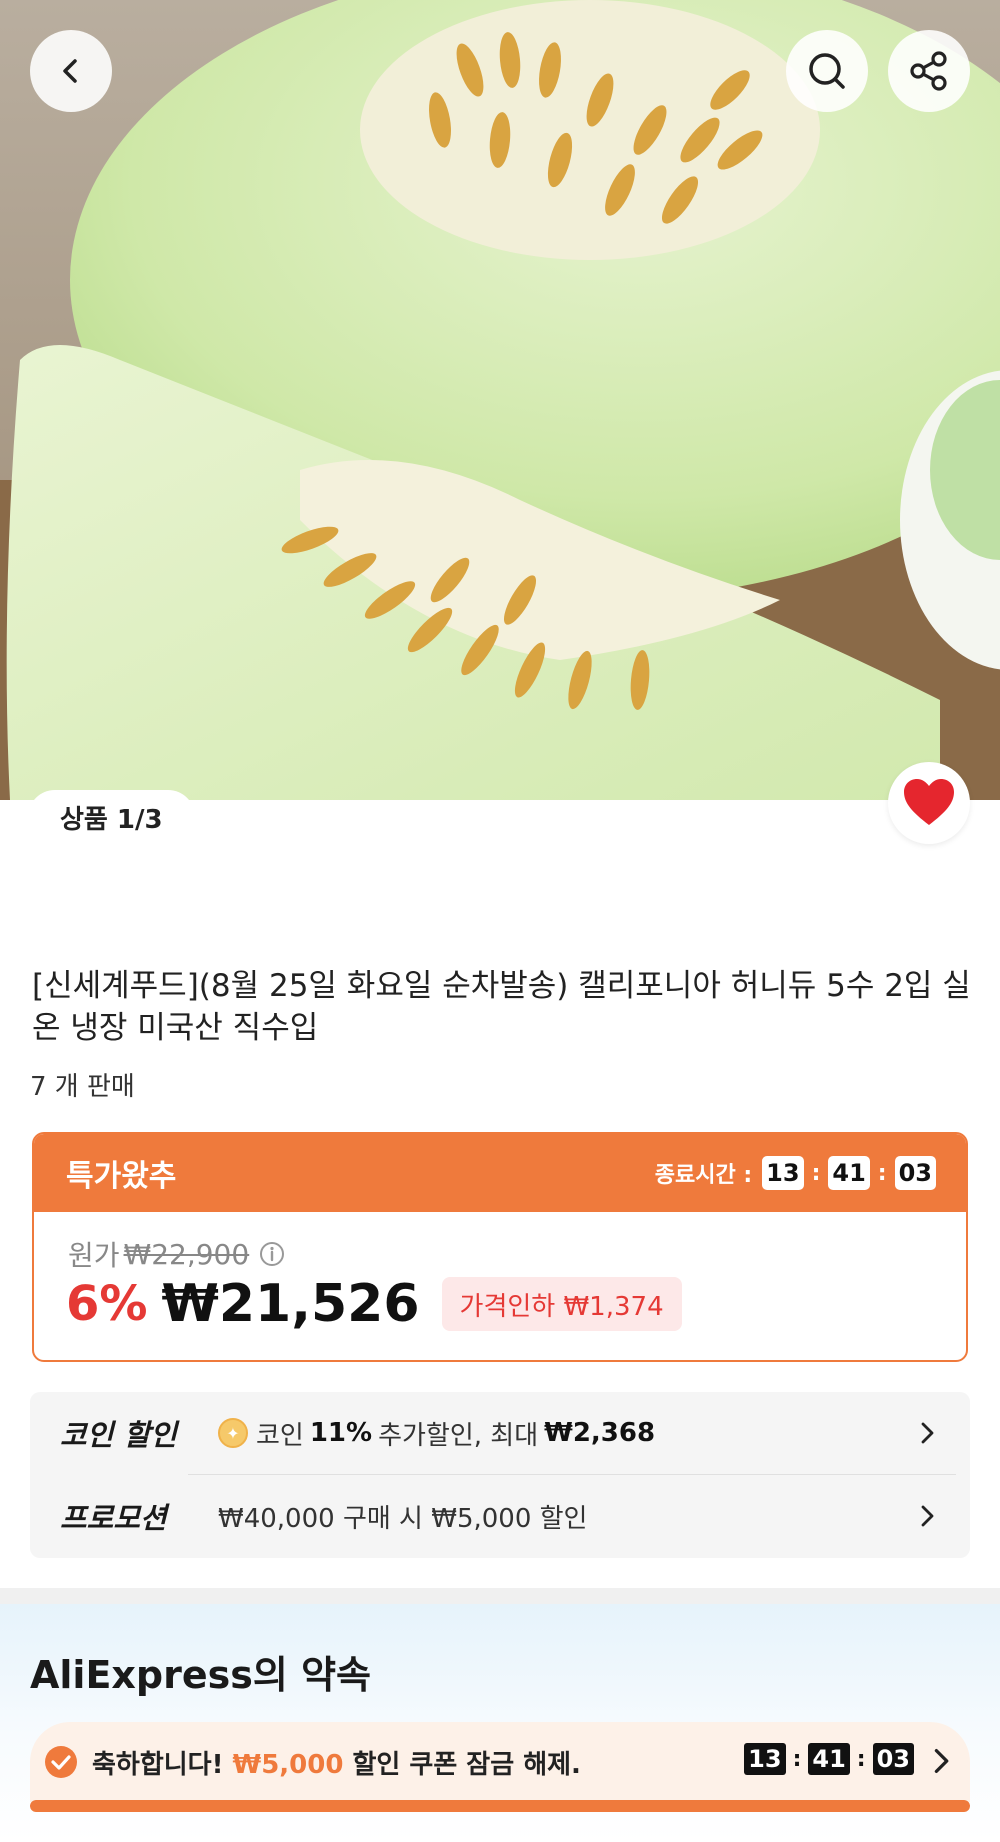 This screenshot has width=1000, height=1842. I want to click on original-price: ₩22,900, so click(186, 1254).